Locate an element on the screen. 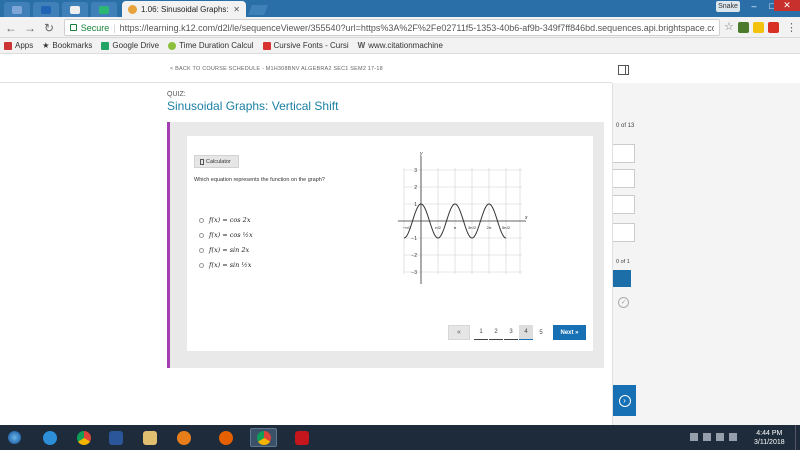  y-axis-label: y is located at coordinates (421, 154).